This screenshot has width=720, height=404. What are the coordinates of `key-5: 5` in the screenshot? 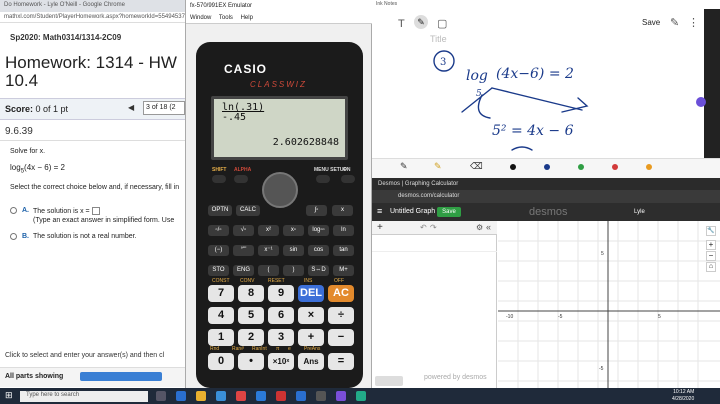 It's located at (251, 315).